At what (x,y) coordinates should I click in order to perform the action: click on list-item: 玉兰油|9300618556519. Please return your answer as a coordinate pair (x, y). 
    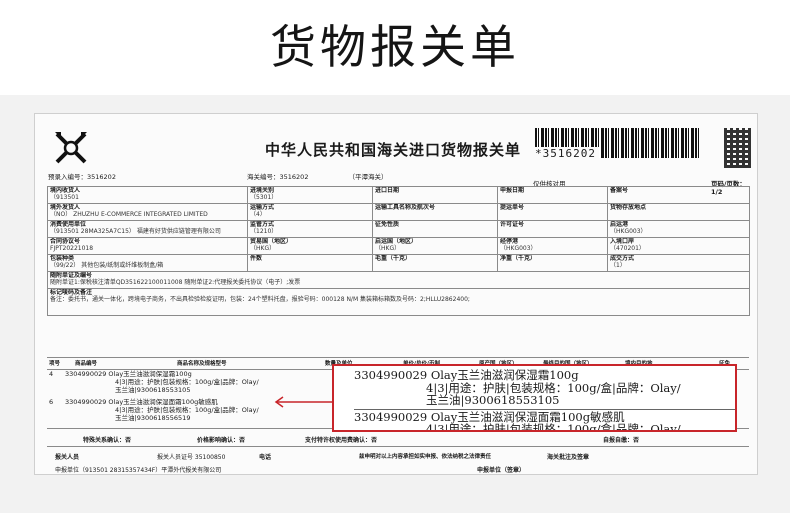
    Looking at the image, I should click on (153, 418).